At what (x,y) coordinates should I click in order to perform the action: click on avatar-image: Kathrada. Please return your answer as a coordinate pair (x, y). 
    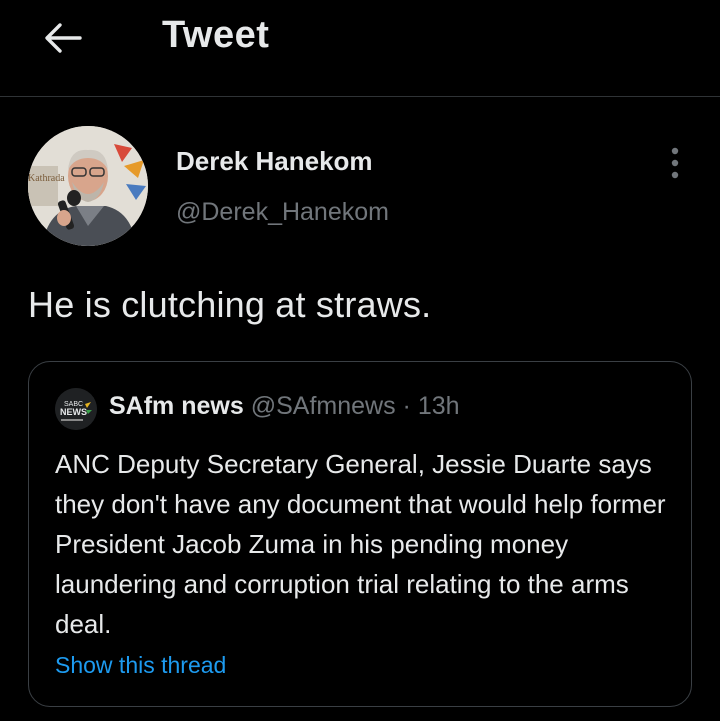
    Looking at the image, I should click on (88, 186).